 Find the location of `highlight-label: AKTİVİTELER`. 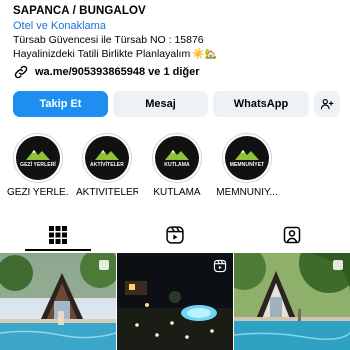

highlight-label: AKTİVİTELER is located at coordinates (107, 192).